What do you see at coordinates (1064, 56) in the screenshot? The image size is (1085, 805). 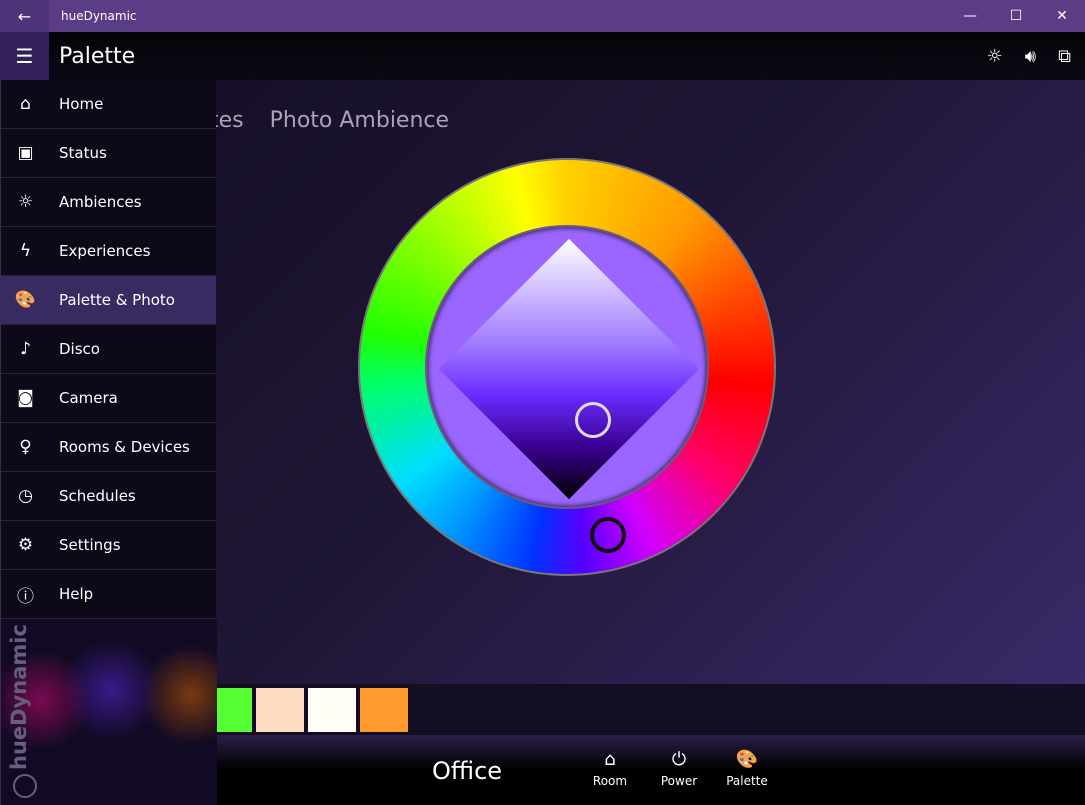 I see `cast-icon: ⧉` at bounding box center [1064, 56].